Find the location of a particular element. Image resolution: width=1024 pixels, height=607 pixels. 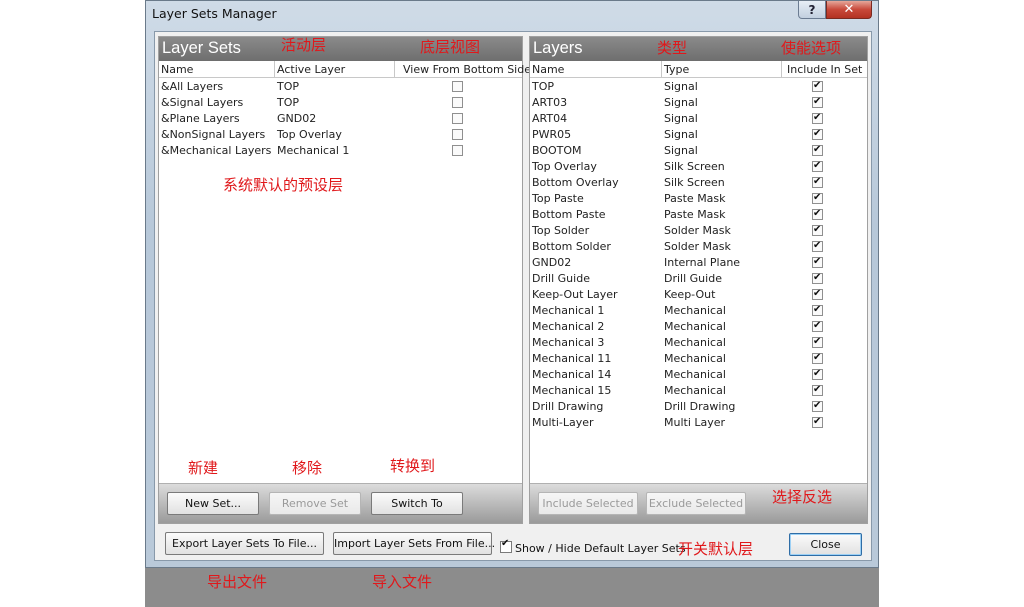

layer-name: Top Solder is located at coordinates (561, 230).